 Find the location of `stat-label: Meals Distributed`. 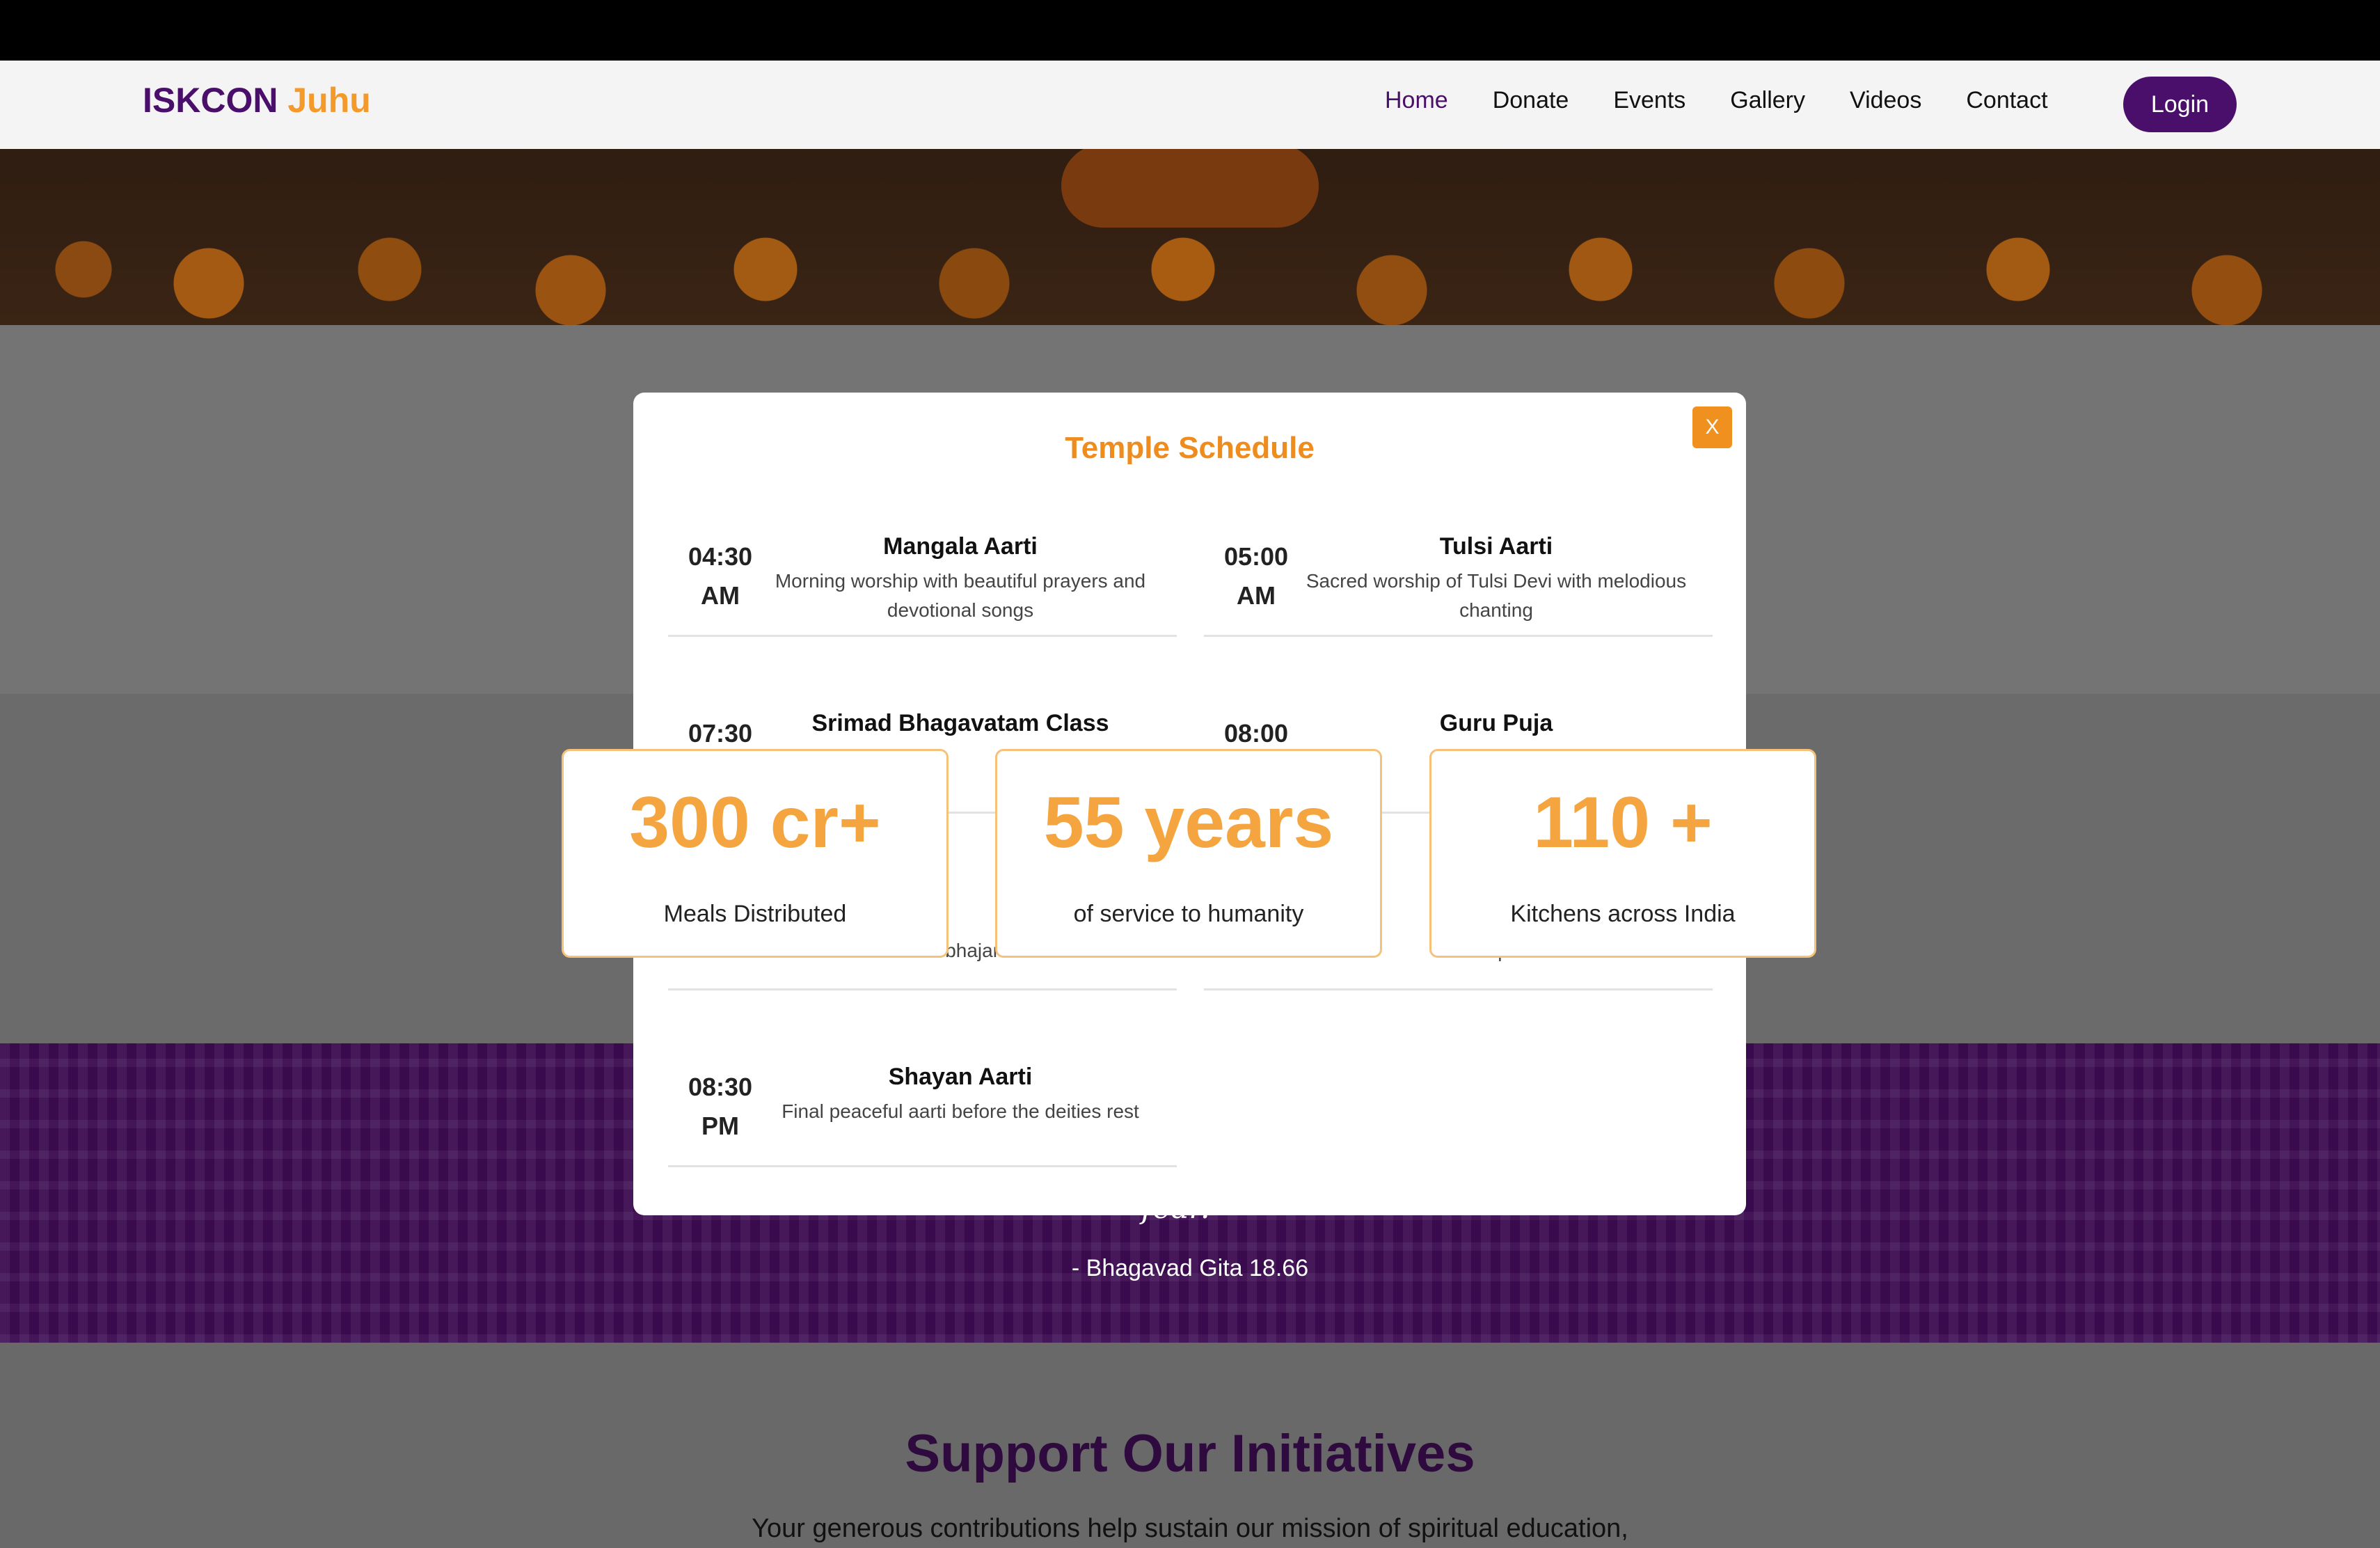

stat-label: Meals Distributed is located at coordinates (755, 914).